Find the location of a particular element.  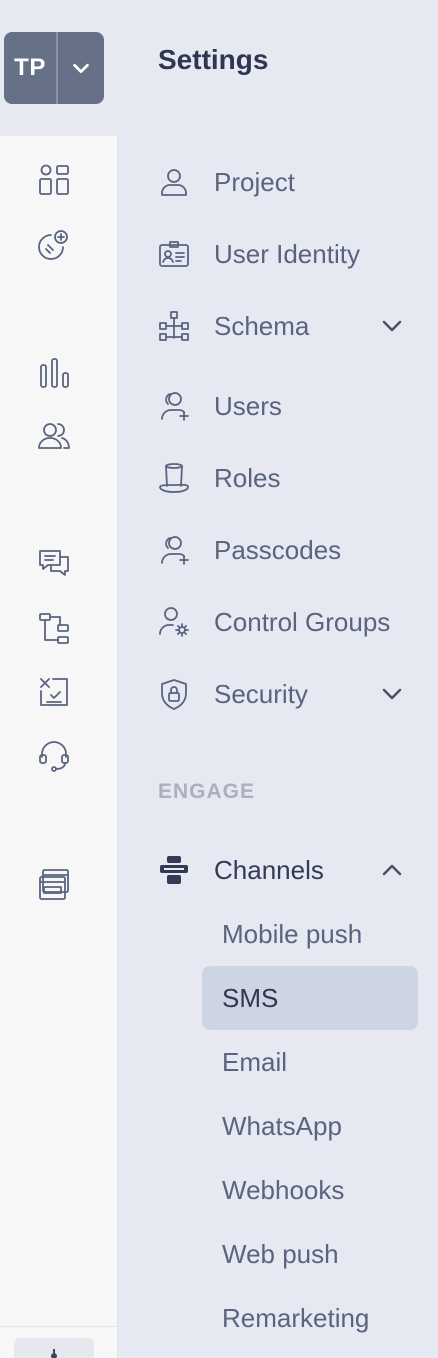

nav-item-label: Control Groups is located at coordinates (302, 621).